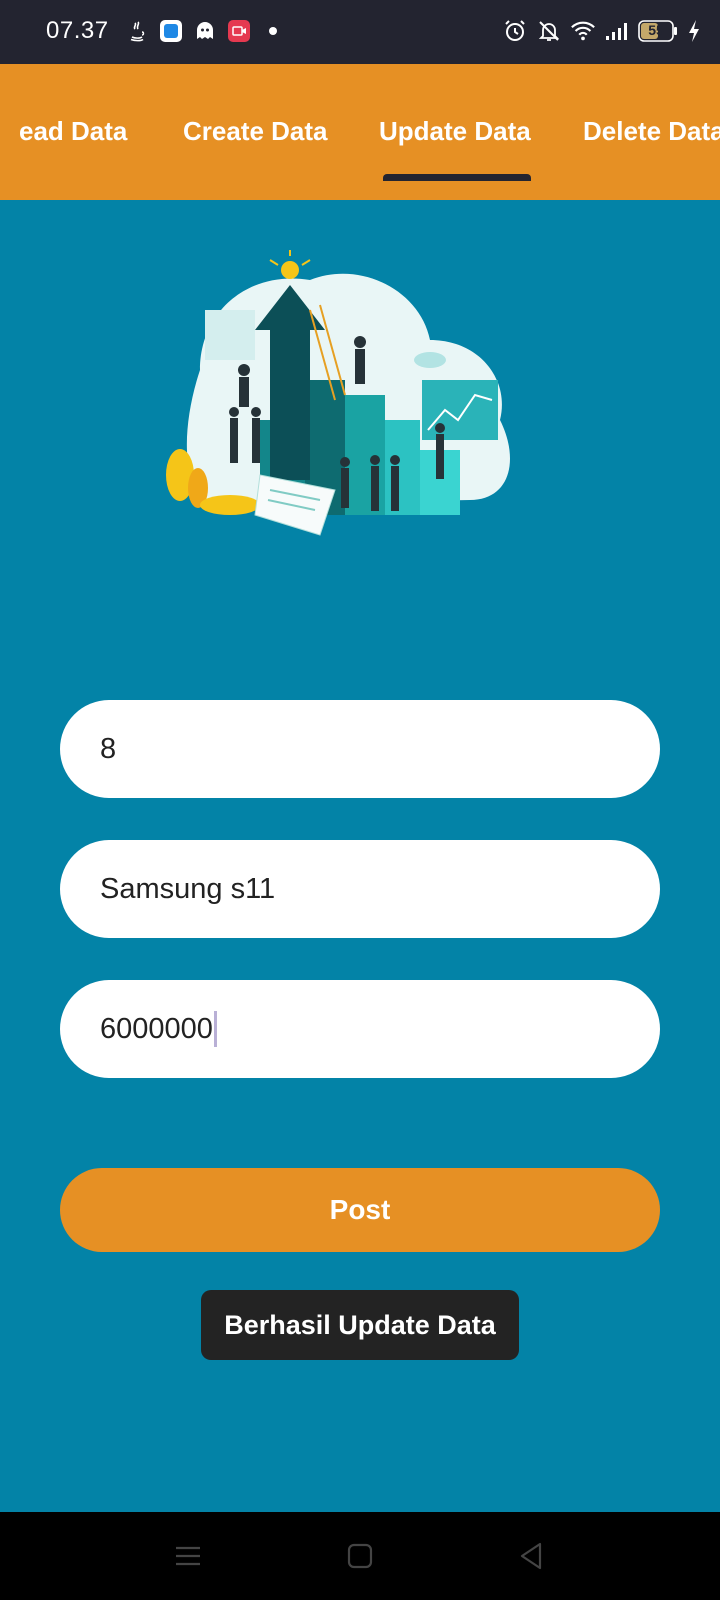 The height and width of the screenshot is (1600, 720). What do you see at coordinates (360, 1029) in the screenshot?
I see `price-input: 6000000` at bounding box center [360, 1029].